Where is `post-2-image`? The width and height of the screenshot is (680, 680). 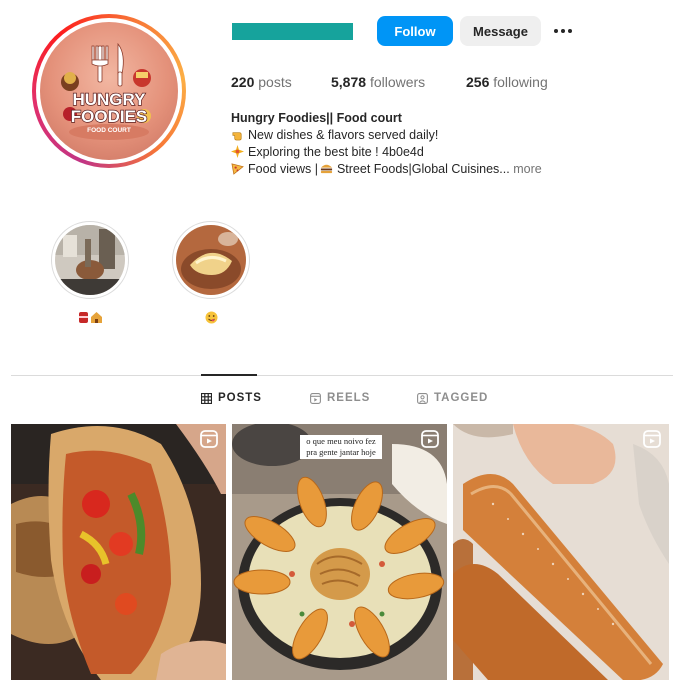 post-2-image is located at coordinates (339, 552).